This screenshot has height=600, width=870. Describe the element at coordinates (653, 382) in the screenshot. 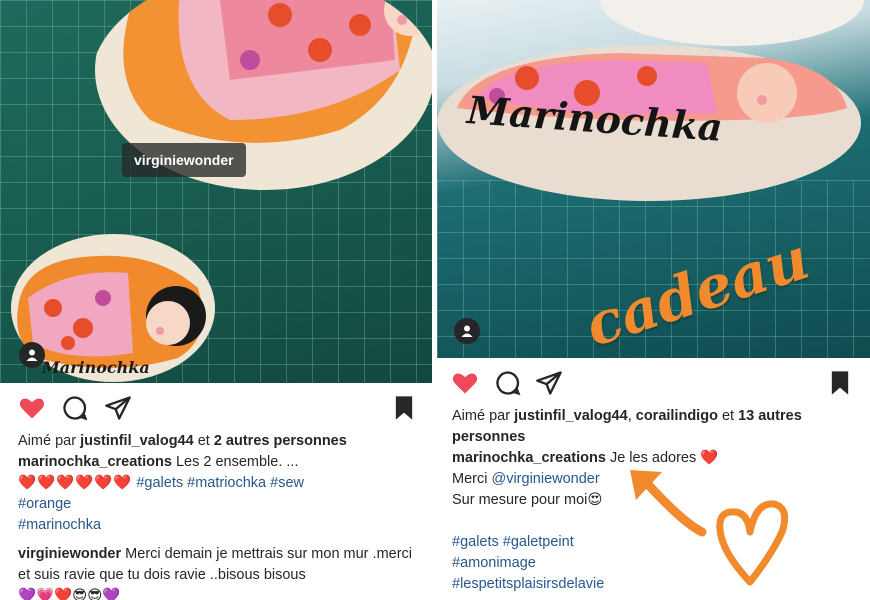

I see `right-action-bar` at that location.